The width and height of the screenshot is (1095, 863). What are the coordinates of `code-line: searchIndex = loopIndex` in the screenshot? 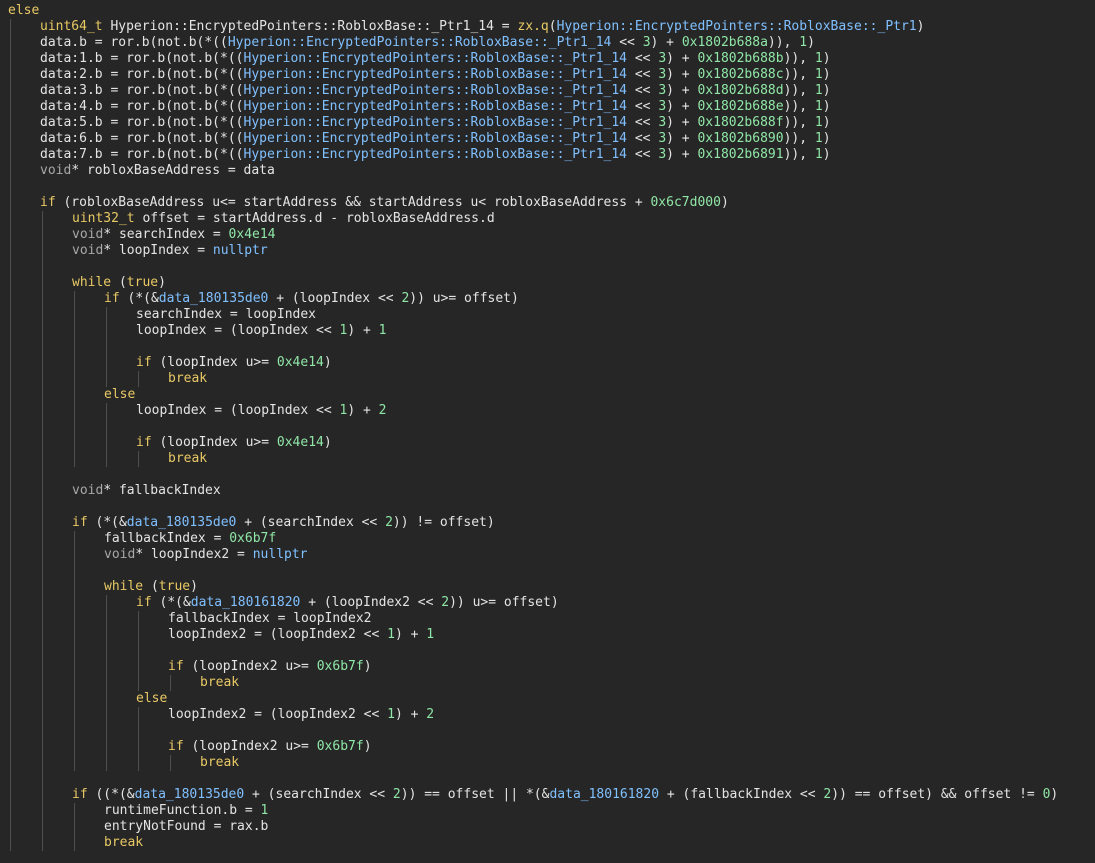 It's located at (547, 315).